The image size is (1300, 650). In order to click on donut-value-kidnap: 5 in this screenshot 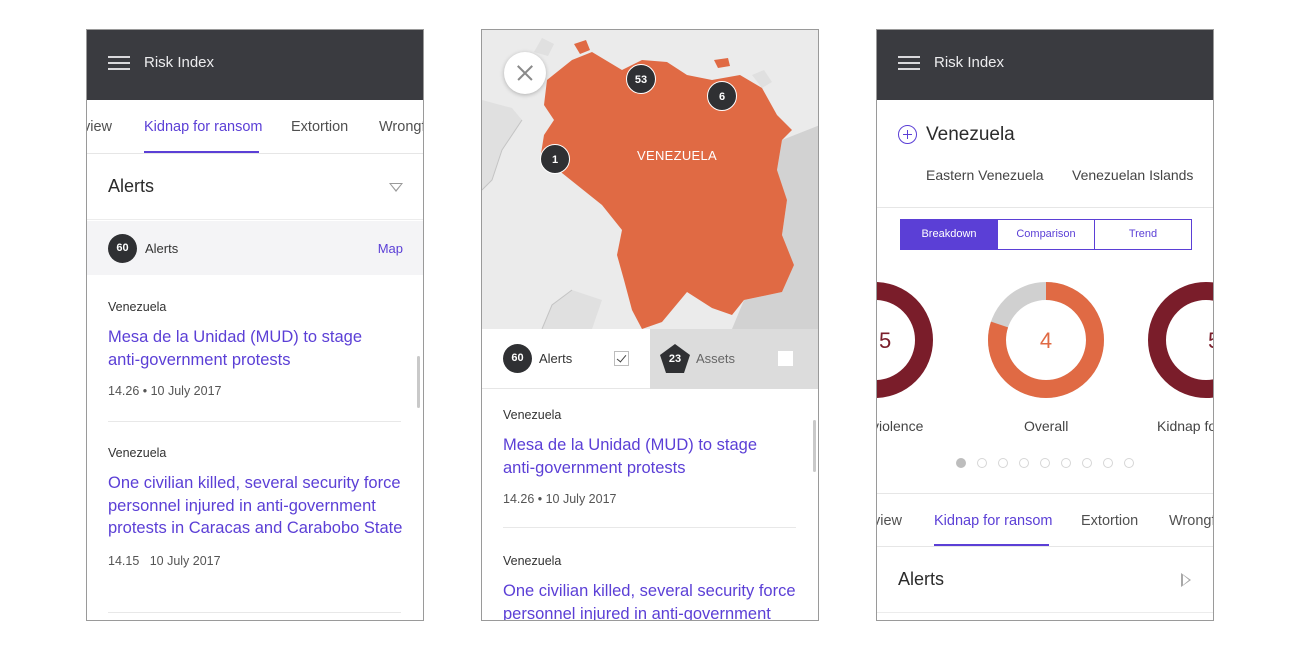, I will do `click(1211, 340)`.